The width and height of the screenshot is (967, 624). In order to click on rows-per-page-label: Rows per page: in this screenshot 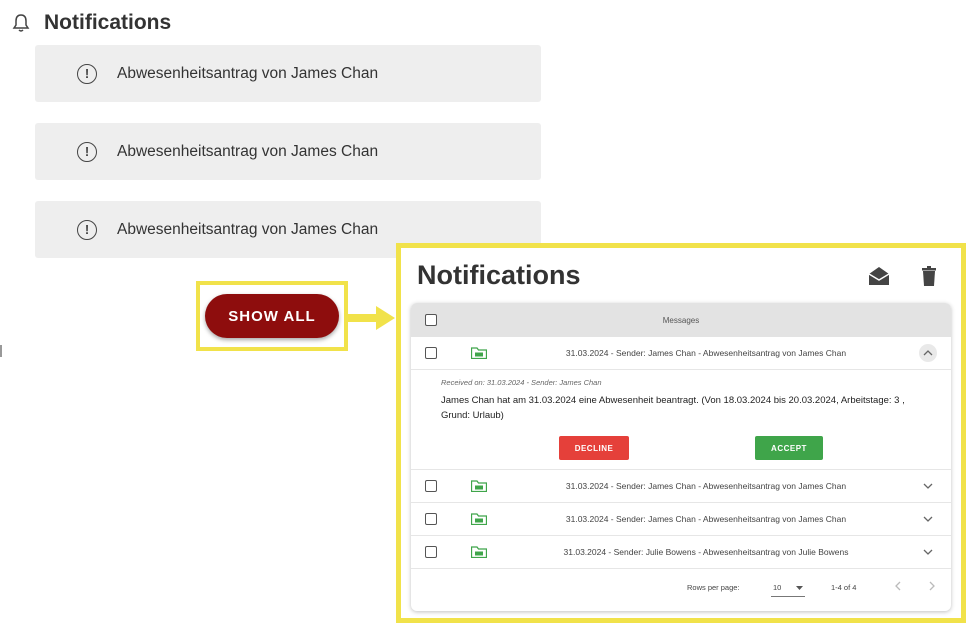, I will do `click(713, 587)`.